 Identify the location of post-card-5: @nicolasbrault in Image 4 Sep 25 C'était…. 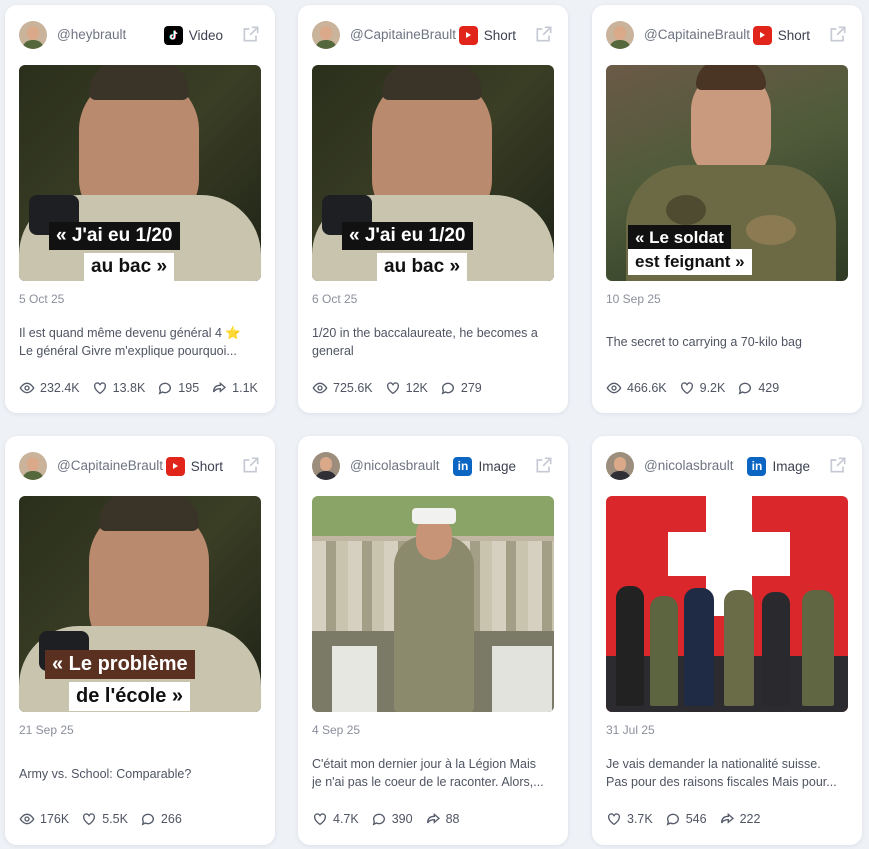
(433, 640).